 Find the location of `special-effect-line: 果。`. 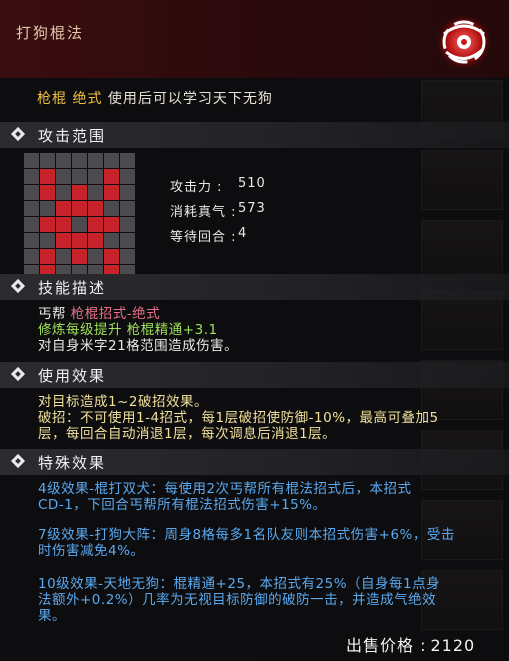

special-effect-line: 果。 is located at coordinates (52, 616).